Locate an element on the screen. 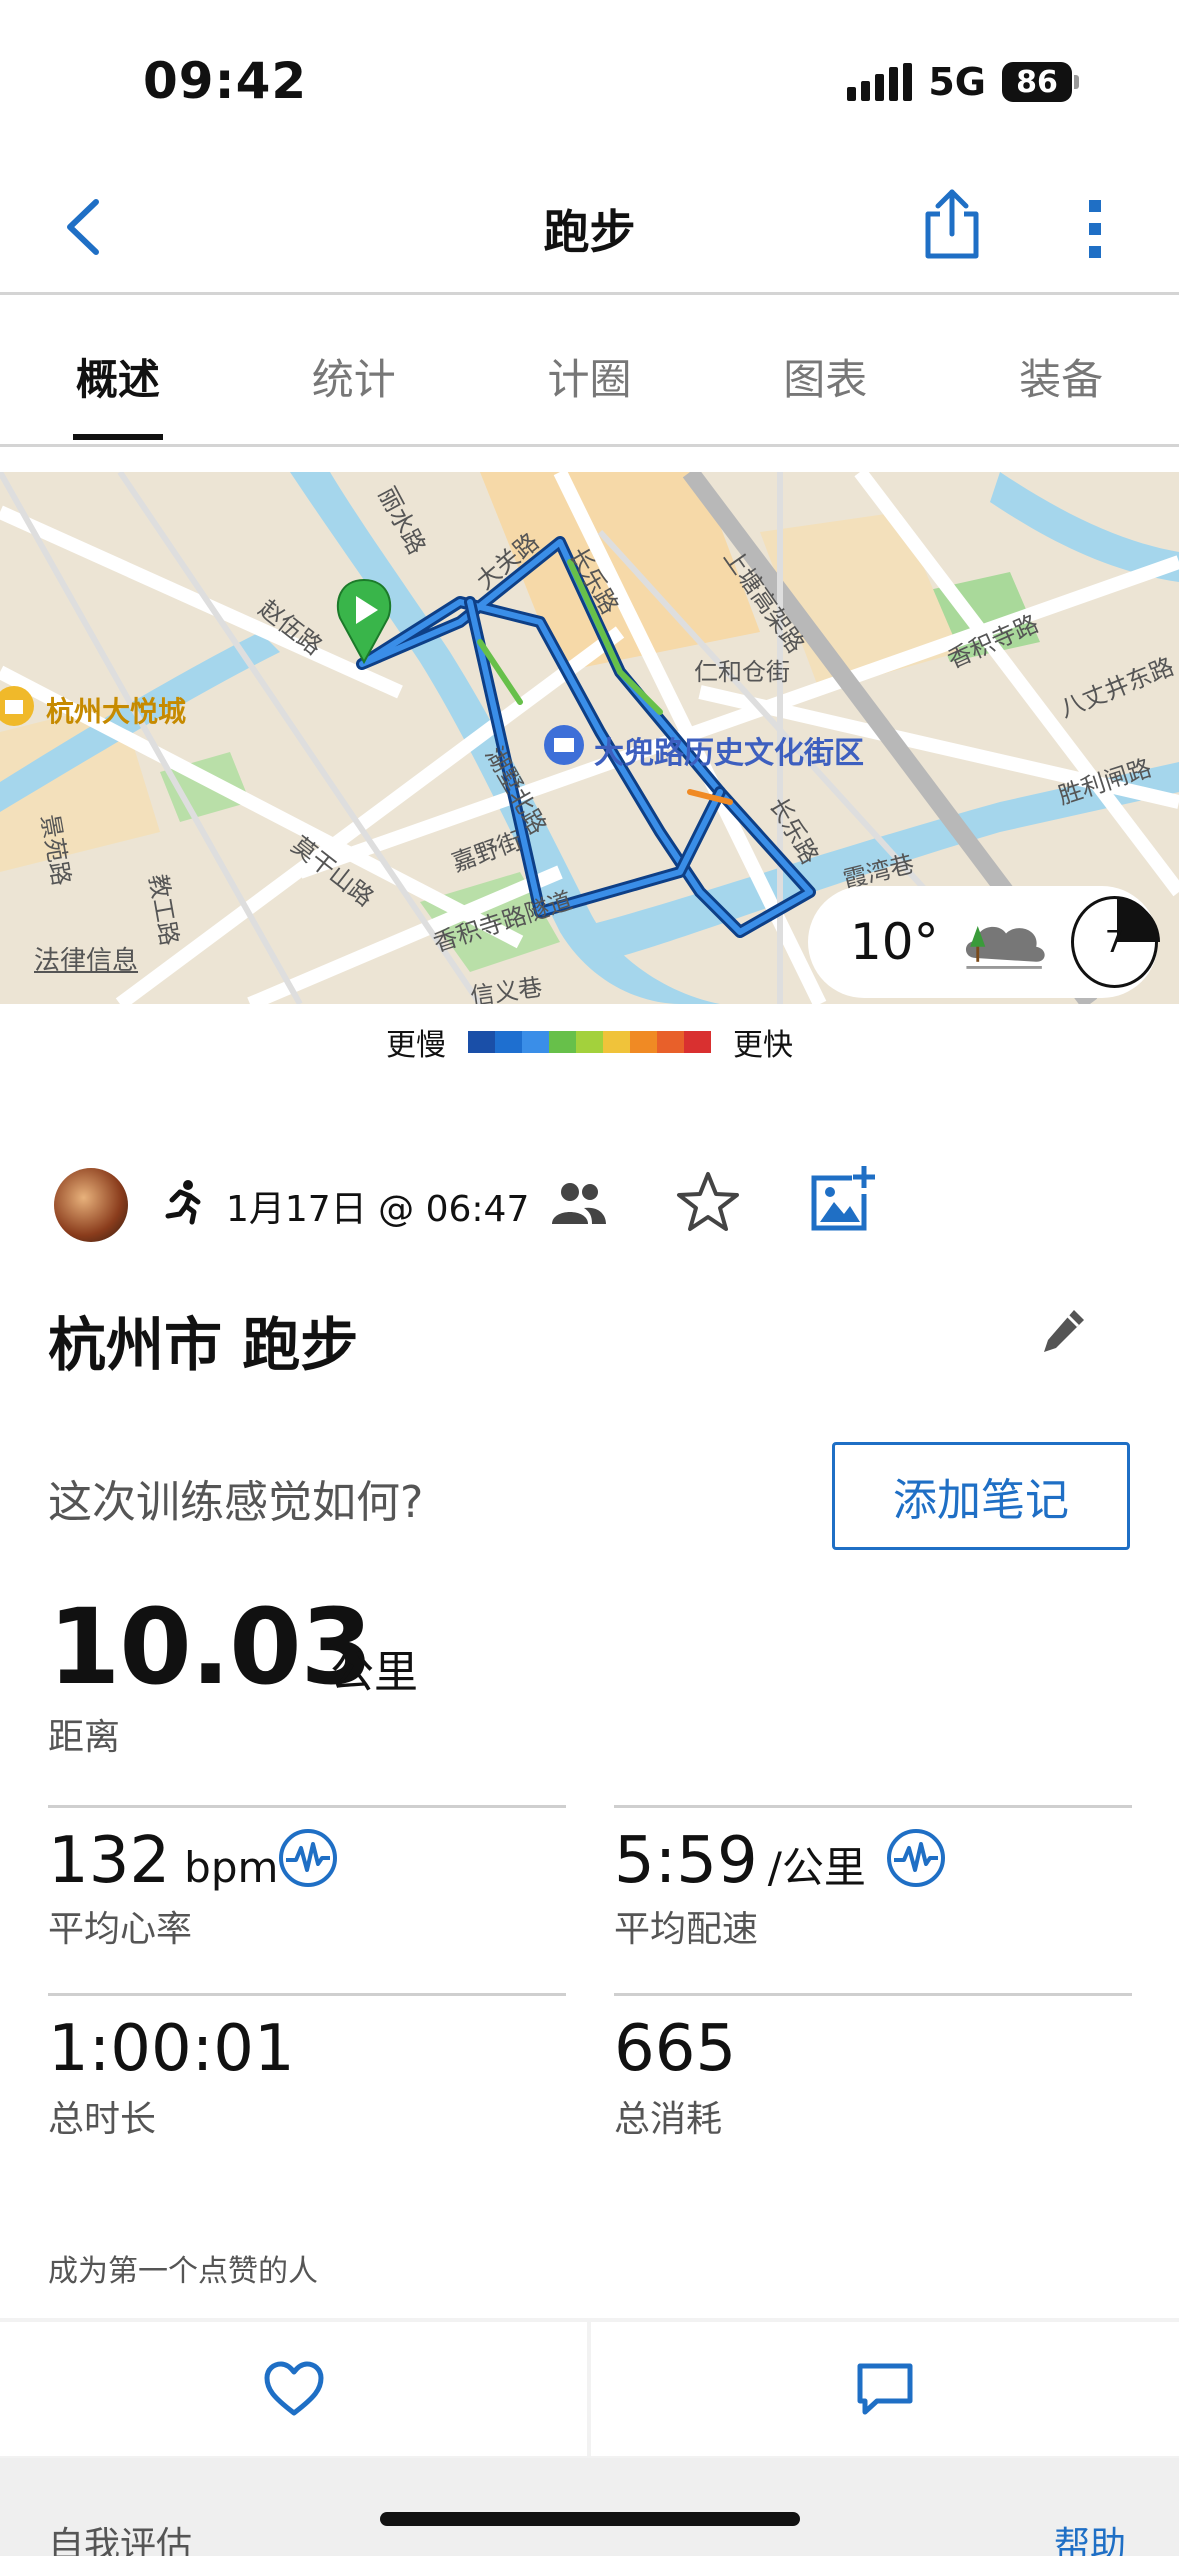  map-poi-mall: 杭州大悦城 is located at coordinates (116, 710).